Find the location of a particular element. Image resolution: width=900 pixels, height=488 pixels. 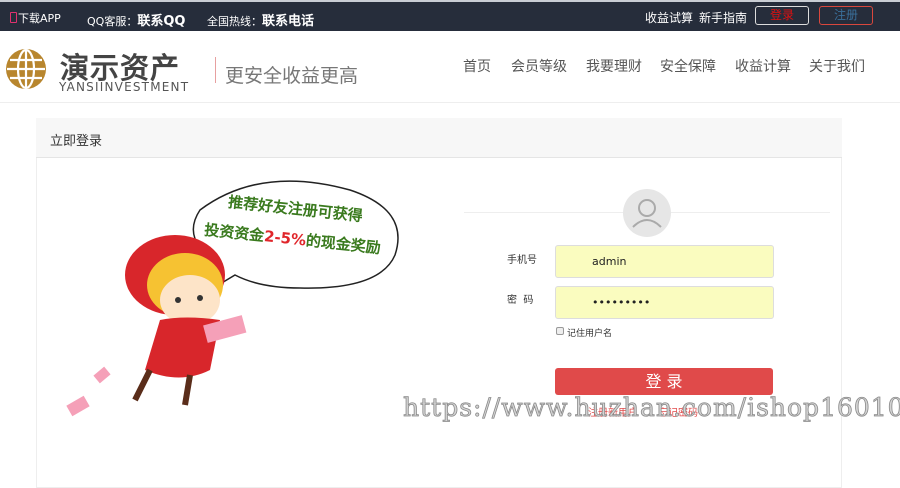

submit-login-button: 登 录 is located at coordinates (664, 381).